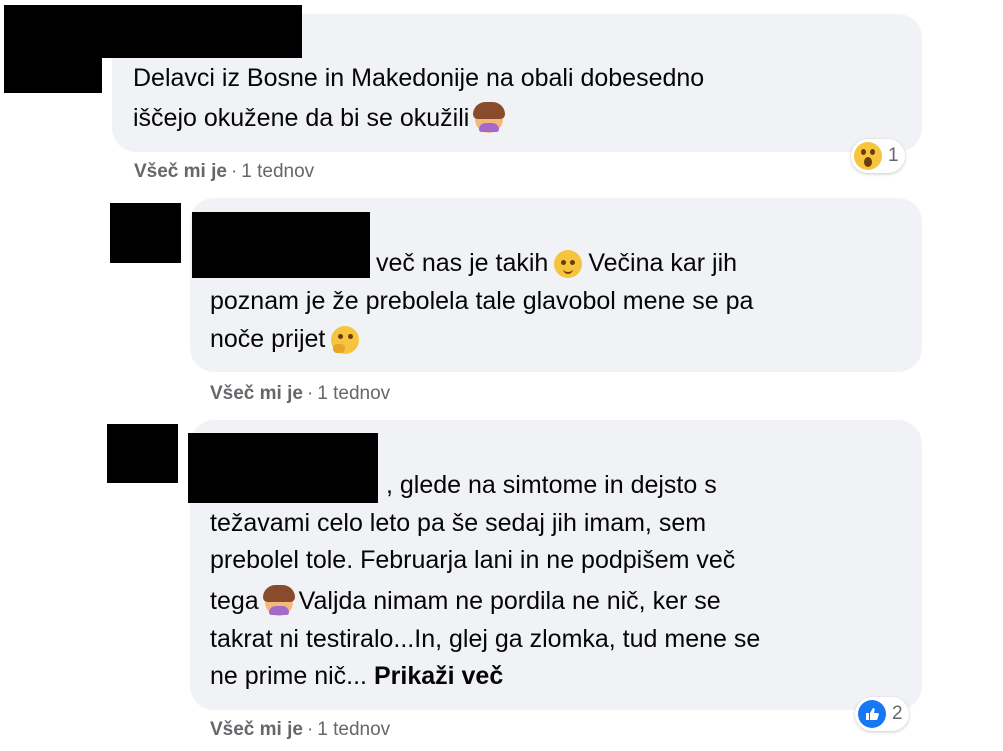 The image size is (1003, 751). I want to click on comment-text-line: ne prime nič... Prikaži več, so click(356, 676).